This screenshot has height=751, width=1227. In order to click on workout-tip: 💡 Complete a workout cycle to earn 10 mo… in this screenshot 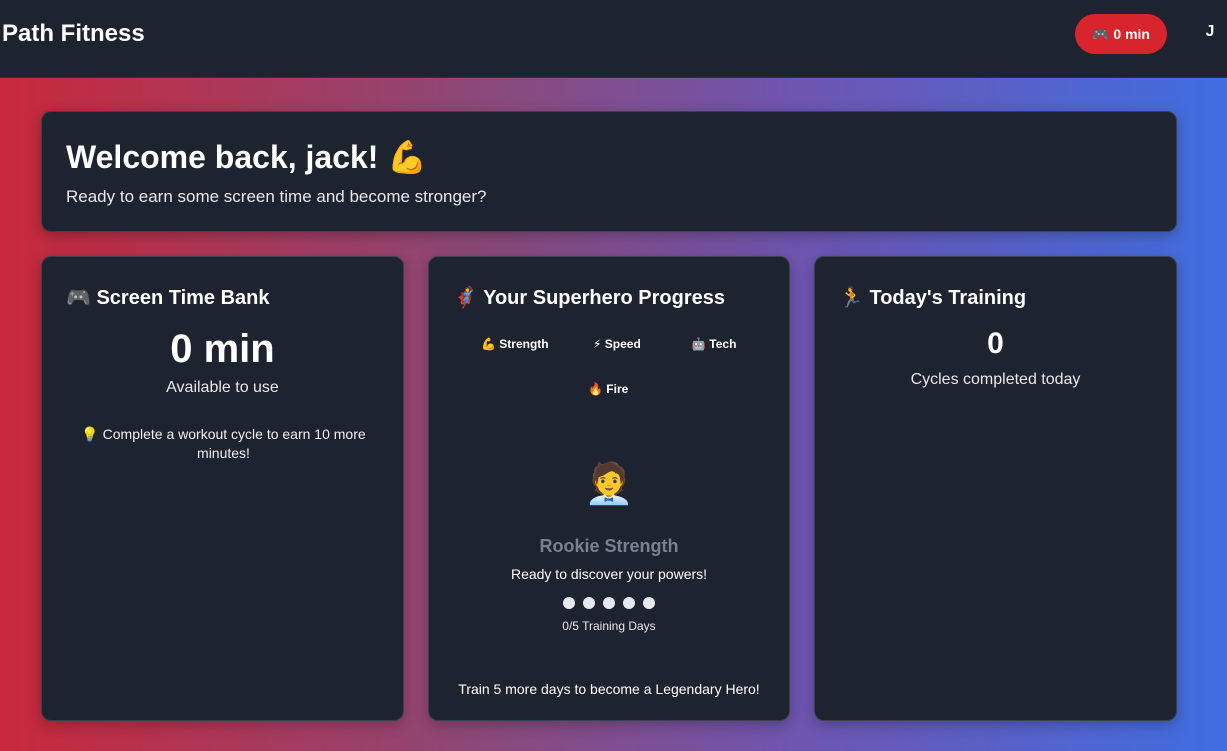, I will do `click(223, 443)`.